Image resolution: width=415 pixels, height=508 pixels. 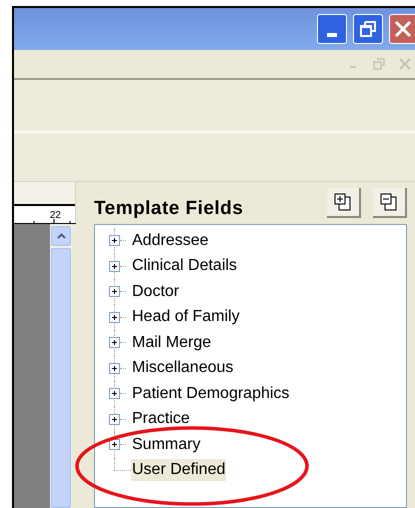 What do you see at coordinates (155, 291) in the screenshot?
I see `tree-item: Doctor` at bounding box center [155, 291].